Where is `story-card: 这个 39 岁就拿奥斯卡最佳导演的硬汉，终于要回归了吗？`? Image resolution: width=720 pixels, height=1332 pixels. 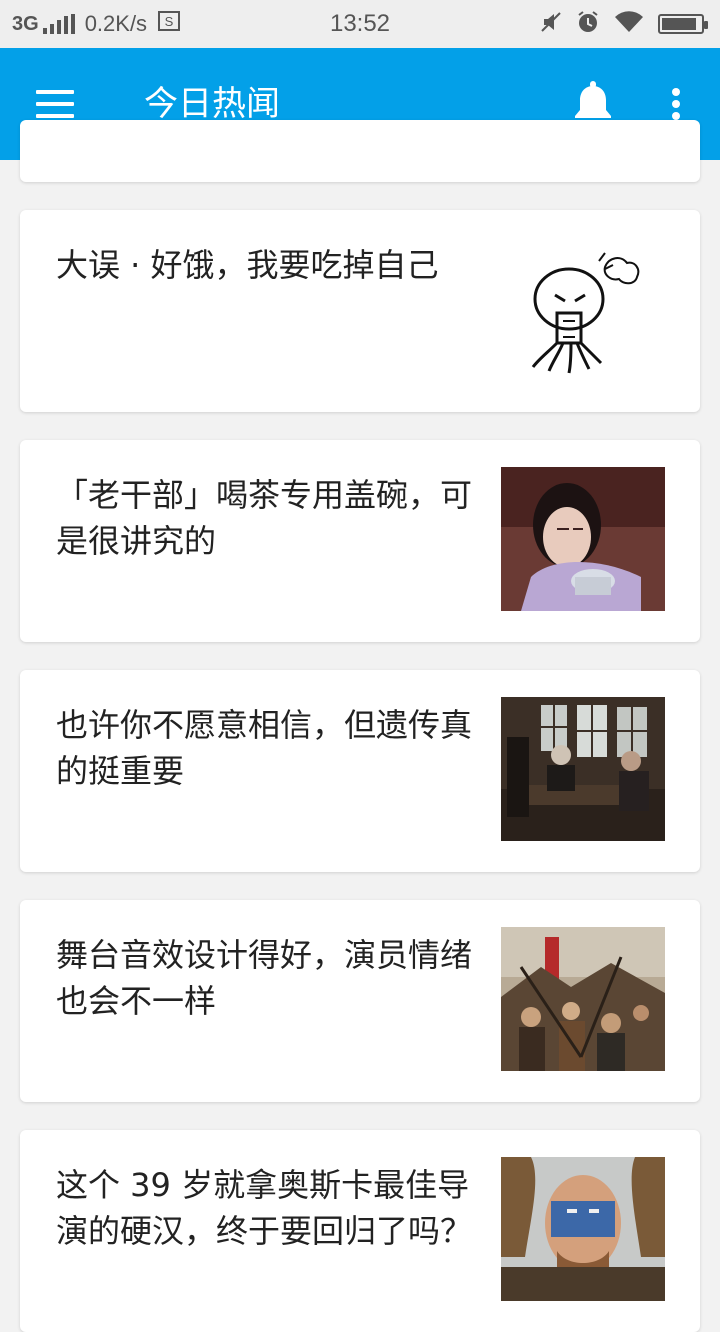 story-card: 这个 39 岁就拿奥斯卡最佳导演的硬汉，终于要回归了吗？ is located at coordinates (360, 1231).